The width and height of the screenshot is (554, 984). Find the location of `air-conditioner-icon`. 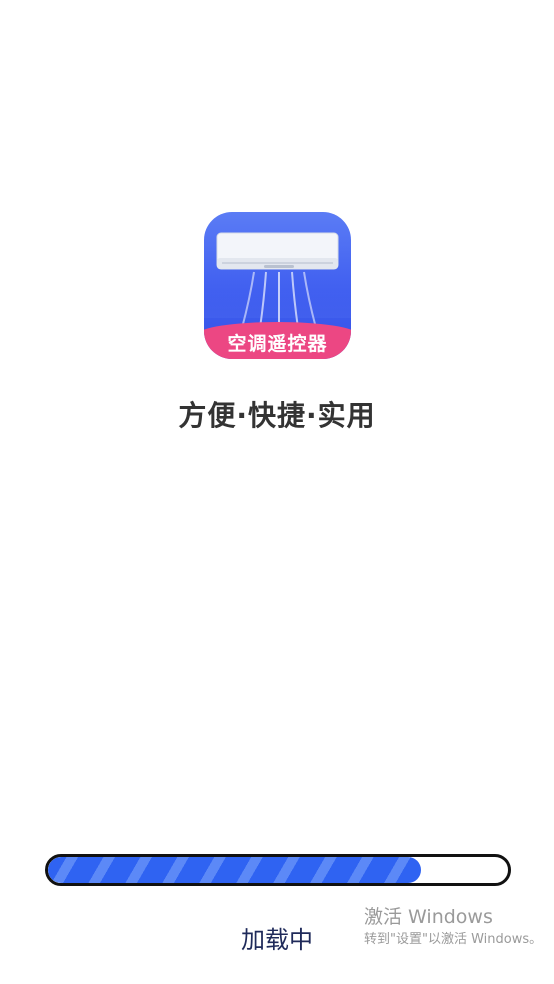

air-conditioner-icon is located at coordinates (277, 251).